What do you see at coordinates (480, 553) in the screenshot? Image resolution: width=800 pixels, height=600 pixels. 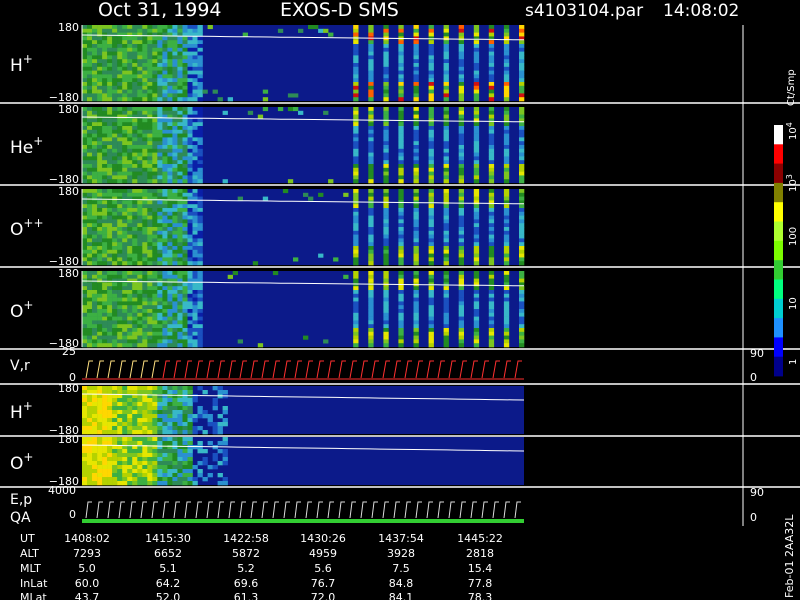 I see `ephem-cell: 2818` at bounding box center [480, 553].